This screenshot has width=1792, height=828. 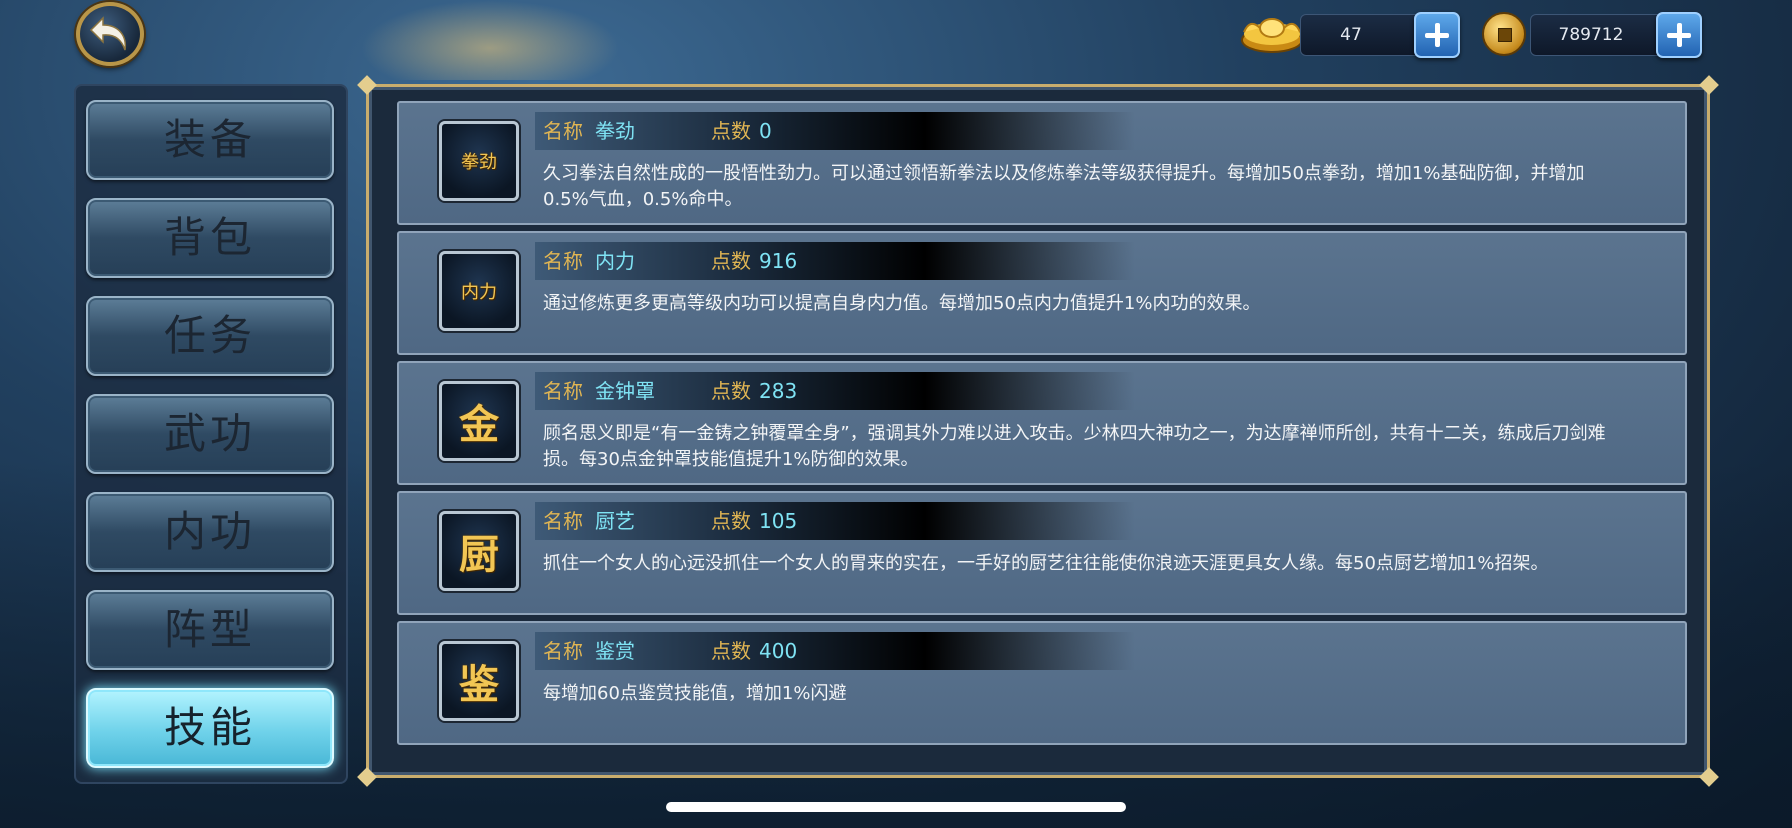 What do you see at coordinates (1042, 683) in the screenshot?
I see `skill-row-jianshang: 鉴 名称 鉴赏 点数 400 每增加60点鉴赏技能值，增加1%闪避` at bounding box center [1042, 683].